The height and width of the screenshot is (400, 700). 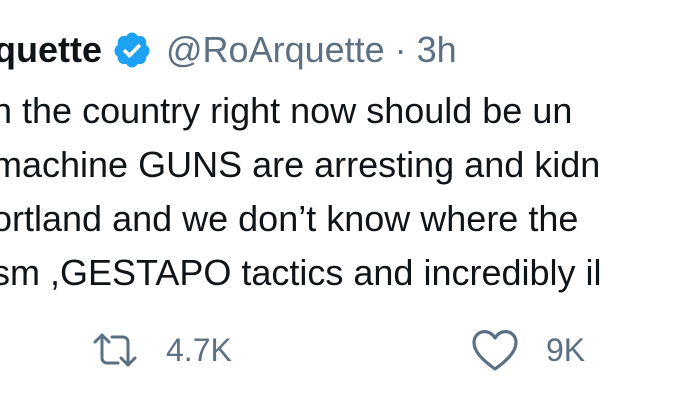 I want to click on user-handle: @RoArquette, so click(x=275, y=50).